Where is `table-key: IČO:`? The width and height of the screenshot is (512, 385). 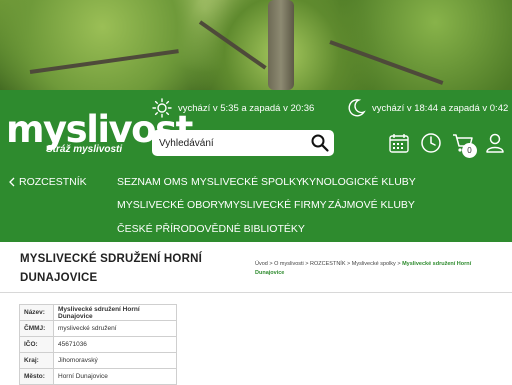
table-key: IČO: is located at coordinates (36, 344).